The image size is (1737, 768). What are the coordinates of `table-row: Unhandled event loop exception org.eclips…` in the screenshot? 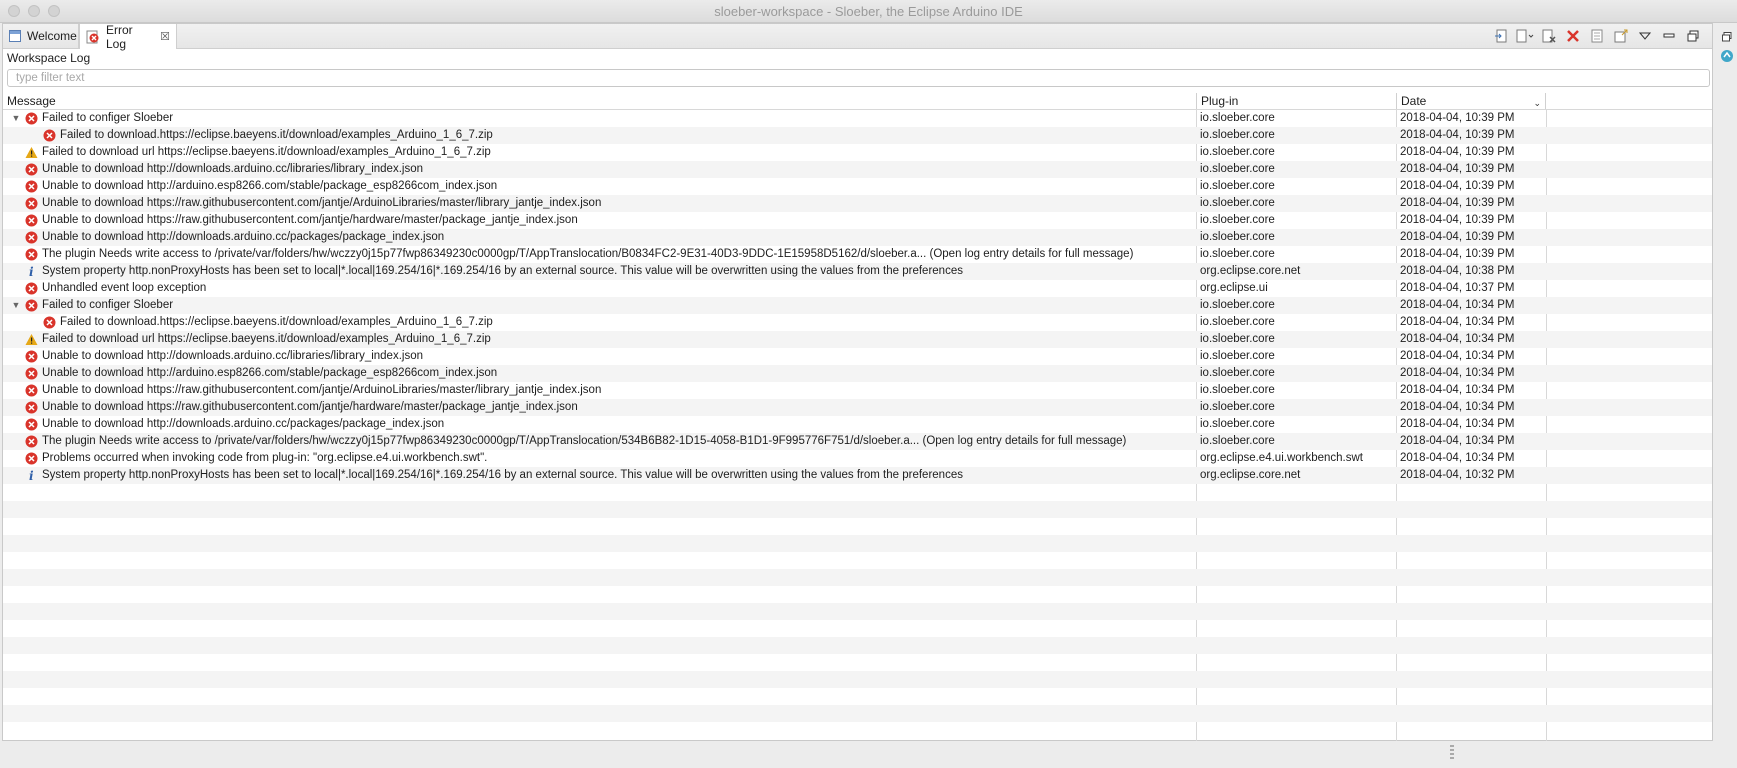 It's located at (857, 288).